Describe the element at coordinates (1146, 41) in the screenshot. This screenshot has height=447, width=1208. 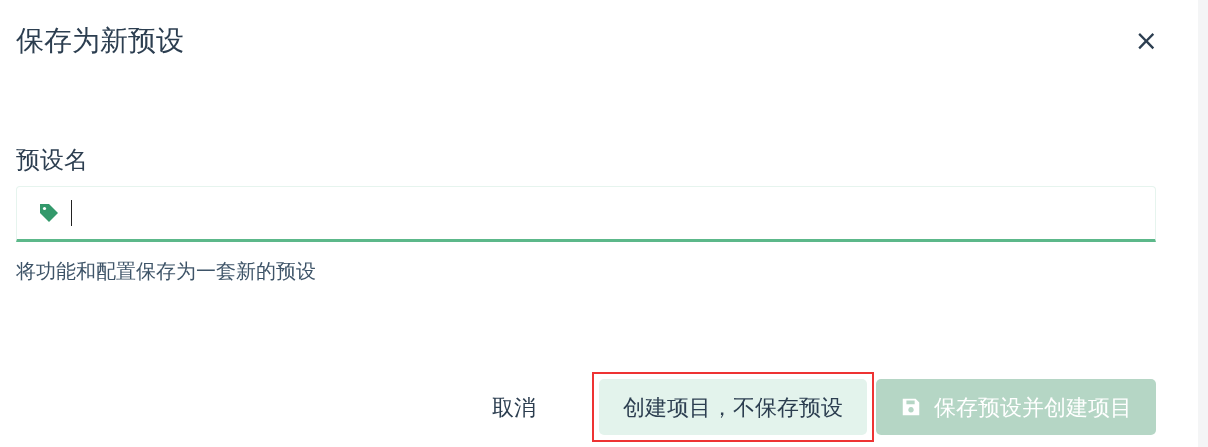
I see `close-button: ×` at that location.